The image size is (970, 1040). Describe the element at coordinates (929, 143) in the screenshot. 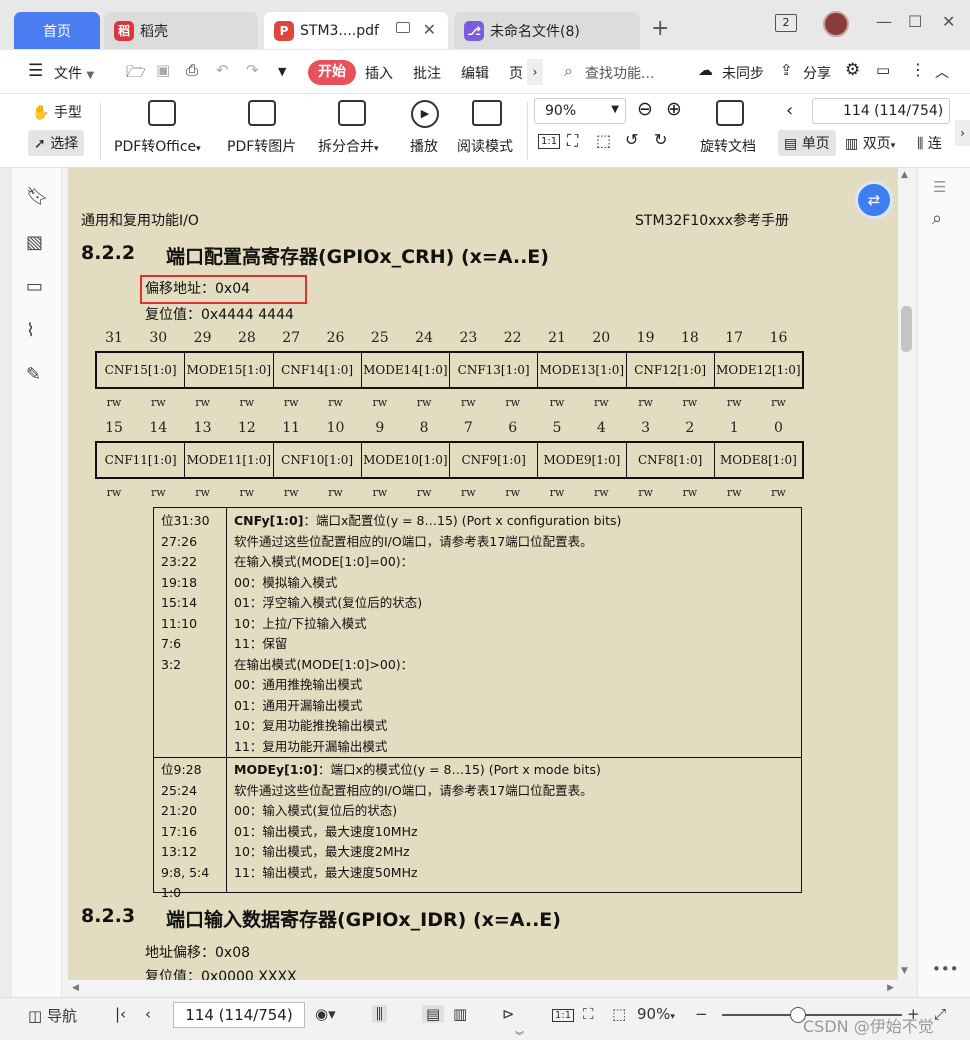

I see `continuous-button: ⫼ 连` at that location.